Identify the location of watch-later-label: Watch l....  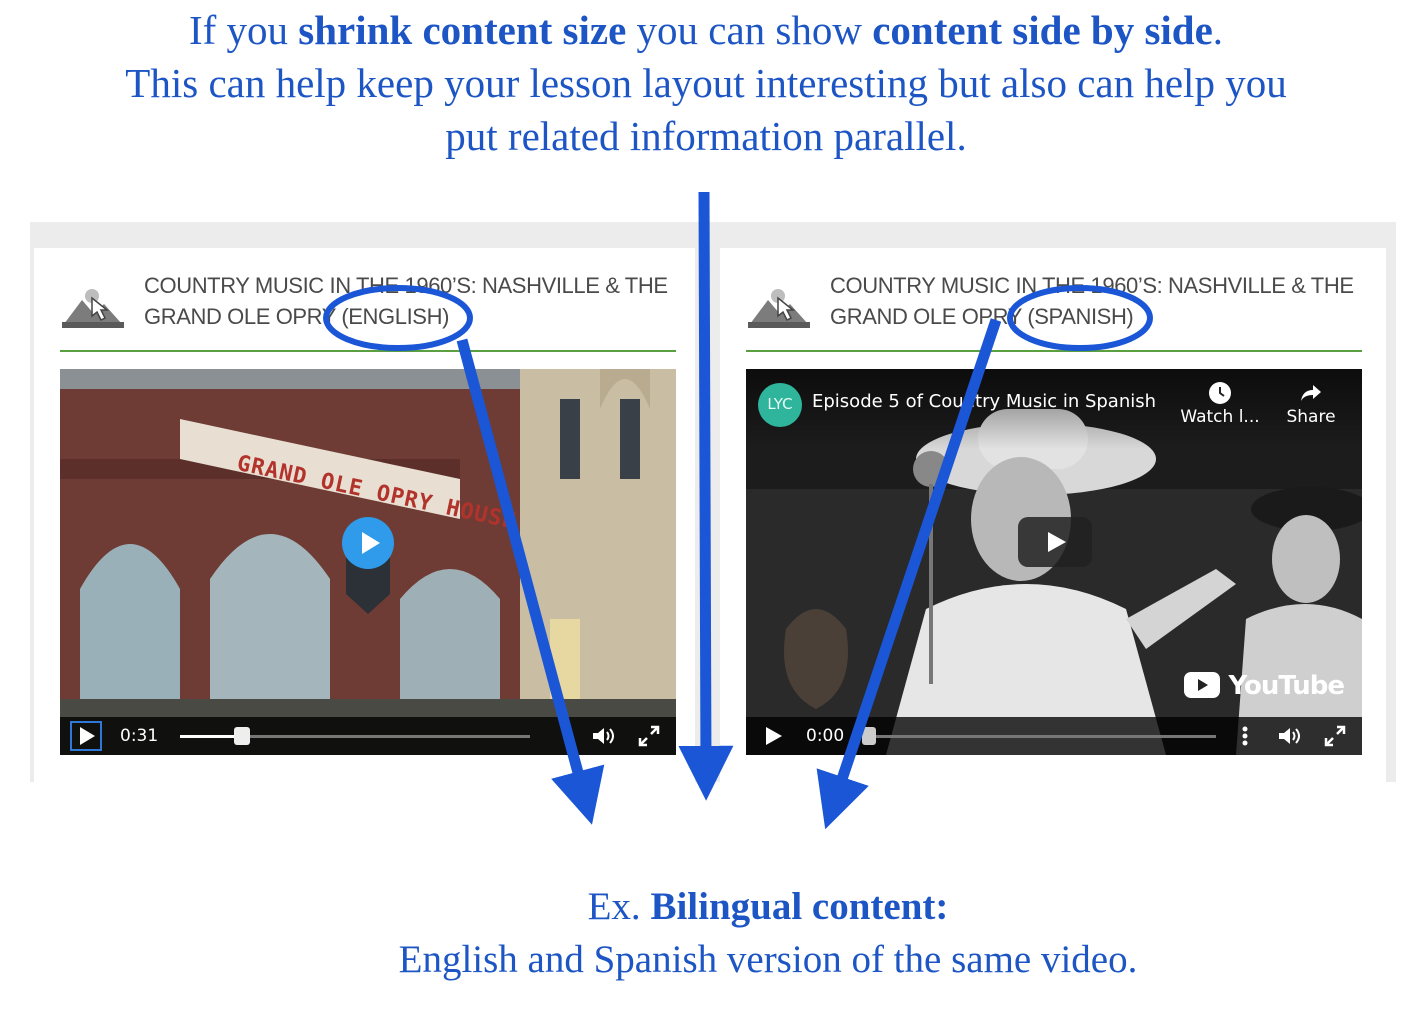
(1220, 417).